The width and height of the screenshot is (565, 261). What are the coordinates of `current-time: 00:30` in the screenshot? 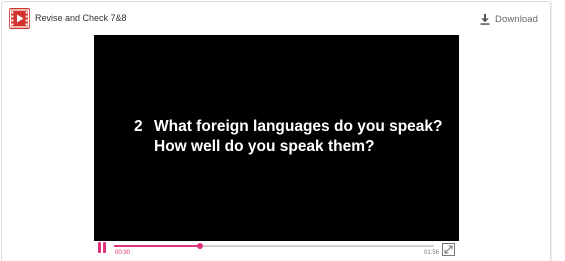 It's located at (123, 253).